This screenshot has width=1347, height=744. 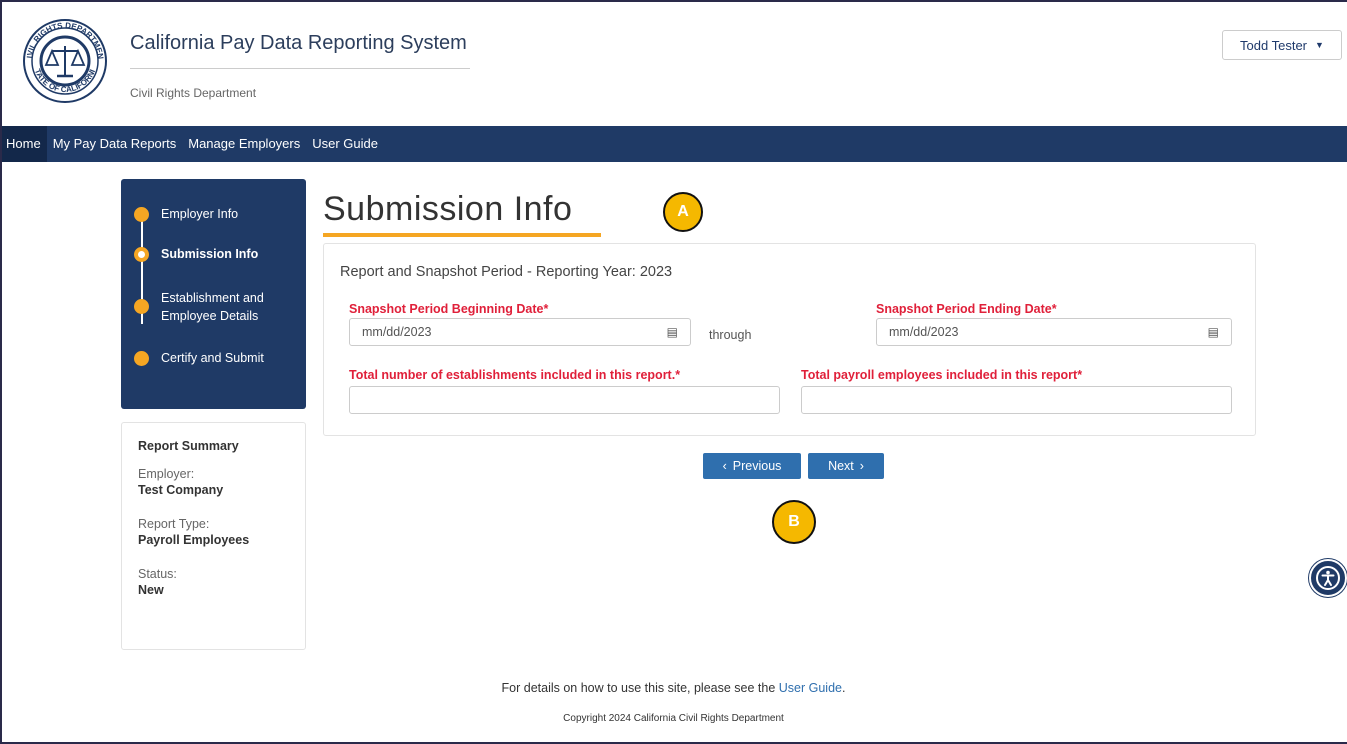 What do you see at coordinates (174, 524) in the screenshot?
I see `report-type-label: Report Type:` at bounding box center [174, 524].